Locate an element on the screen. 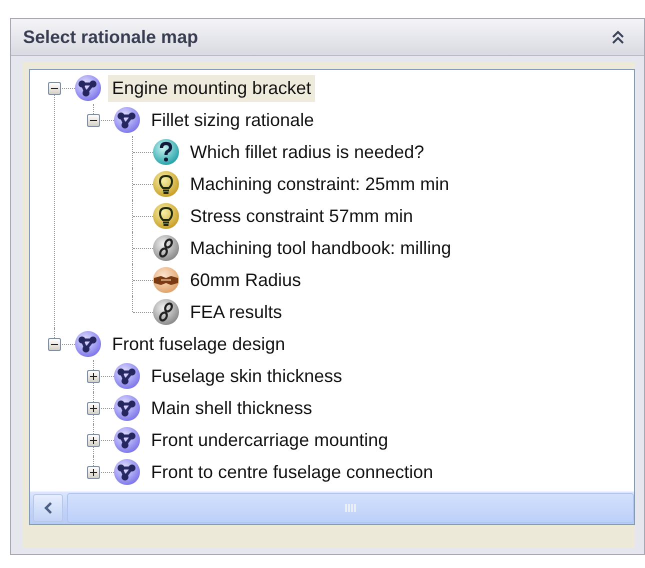  tree-item: Fuselage skin thickness is located at coordinates (246, 376).